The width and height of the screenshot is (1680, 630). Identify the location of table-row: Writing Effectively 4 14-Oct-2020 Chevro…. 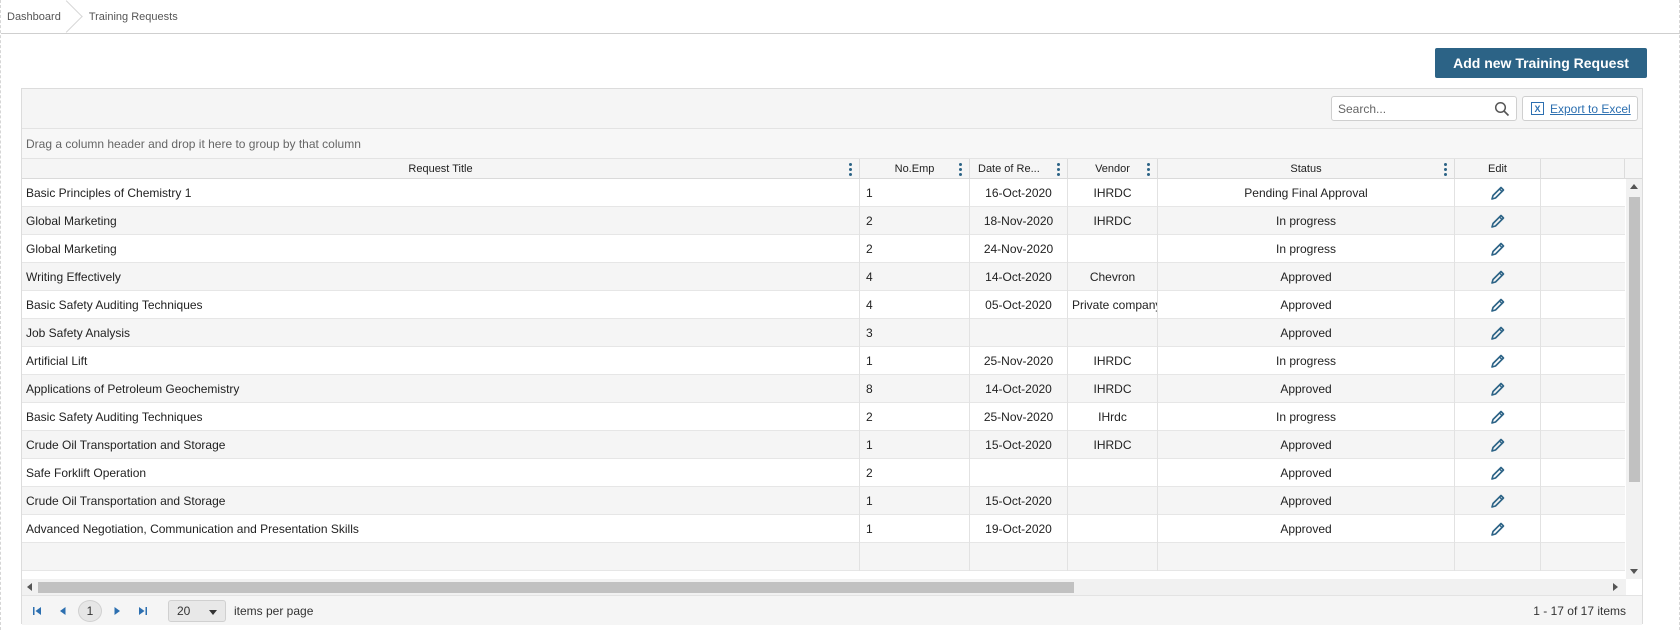
(823, 277).